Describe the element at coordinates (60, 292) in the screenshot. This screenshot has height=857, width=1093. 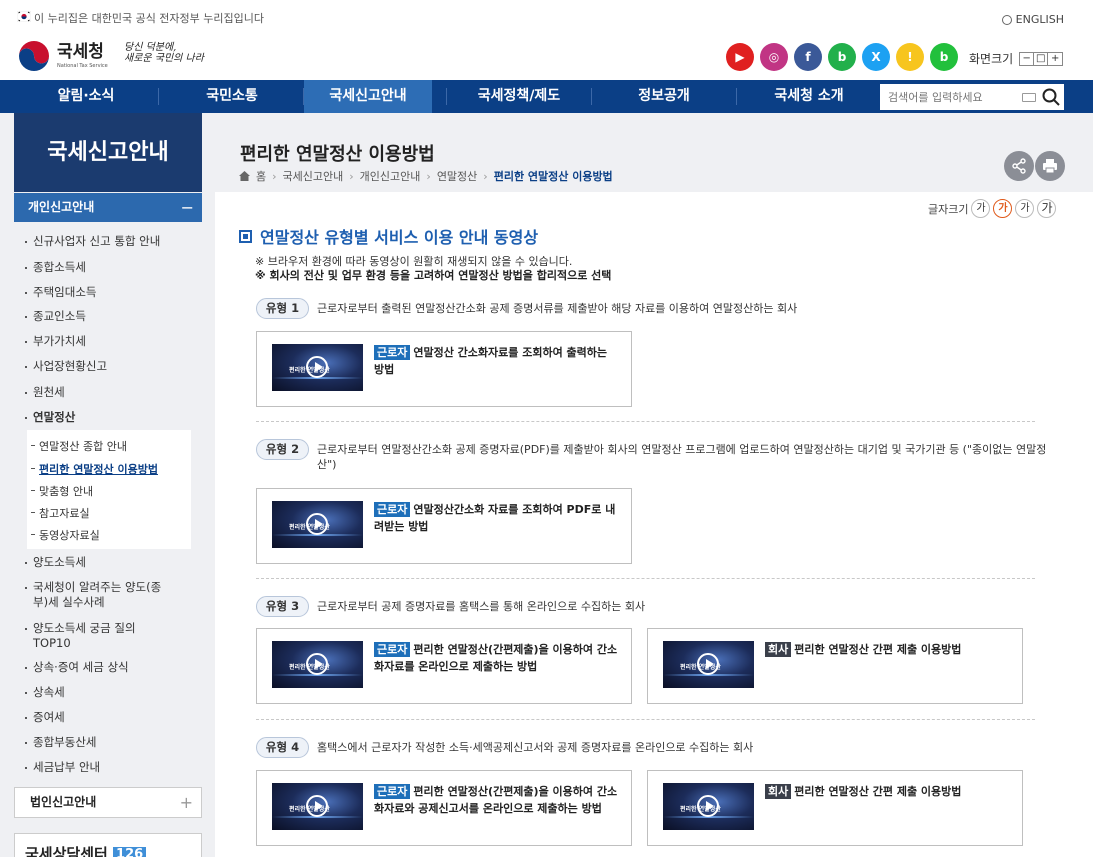
I see `sidebar-item-rental-income: 주택임대소득` at that location.